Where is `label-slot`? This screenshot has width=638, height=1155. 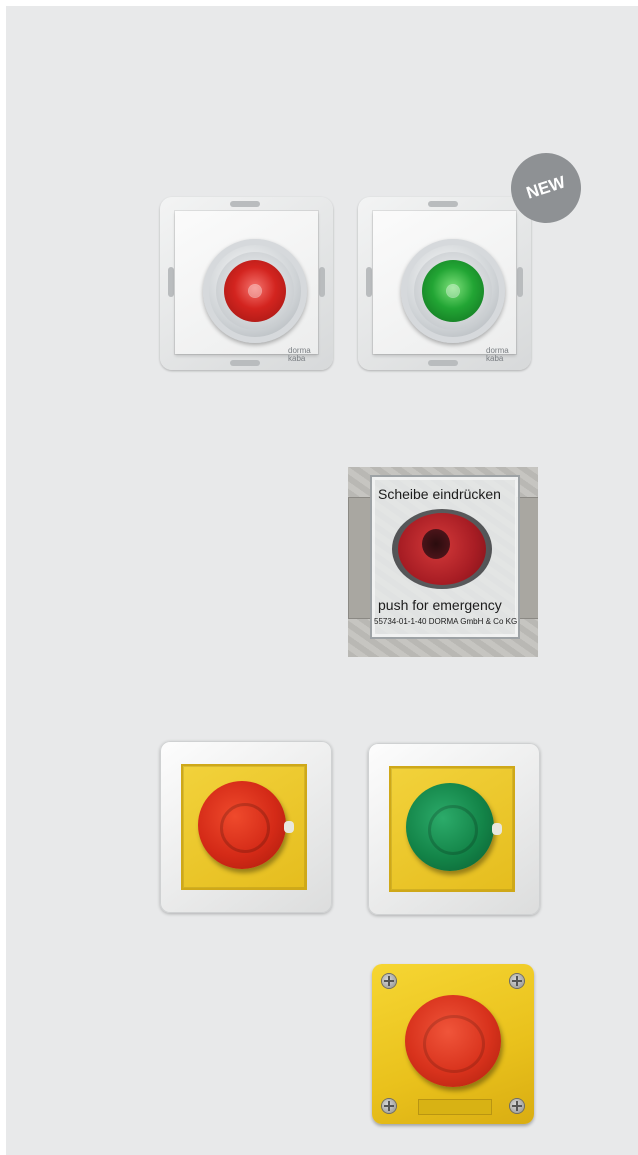
label-slot is located at coordinates (455, 1107).